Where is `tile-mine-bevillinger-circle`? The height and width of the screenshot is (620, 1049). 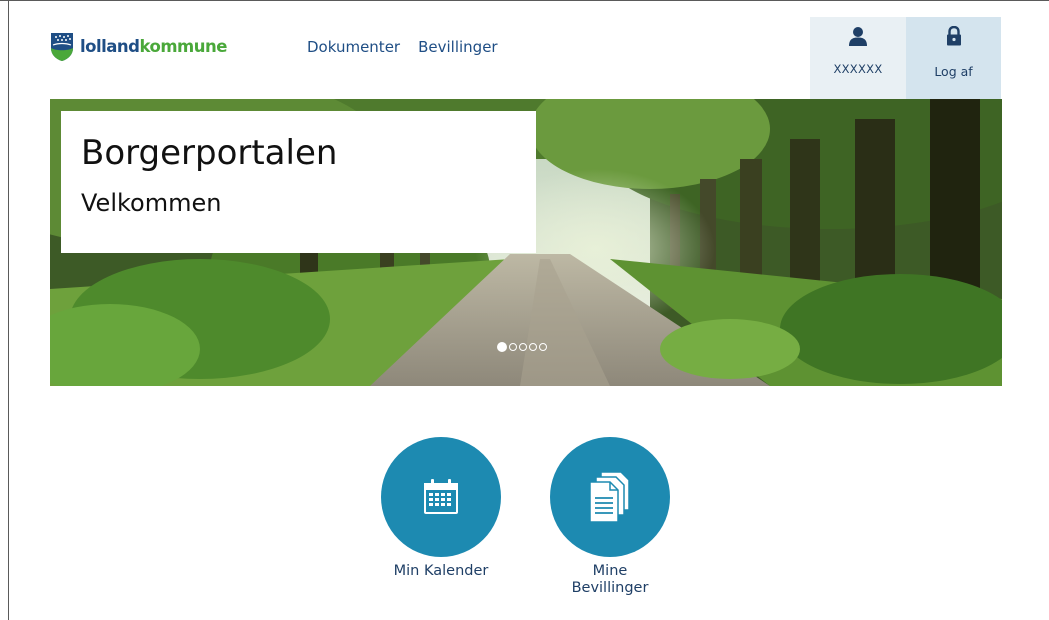 tile-mine-bevillinger-circle is located at coordinates (610, 497).